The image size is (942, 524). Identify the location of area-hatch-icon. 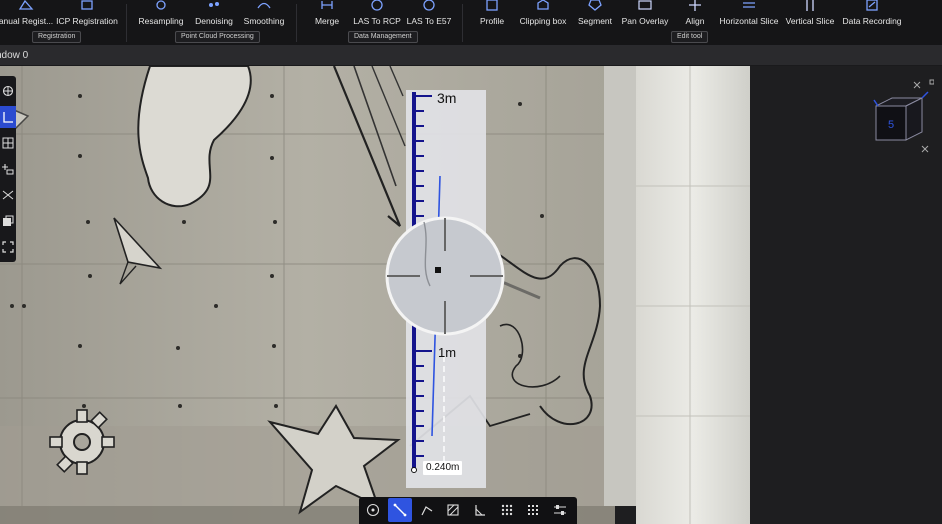
(453, 510).